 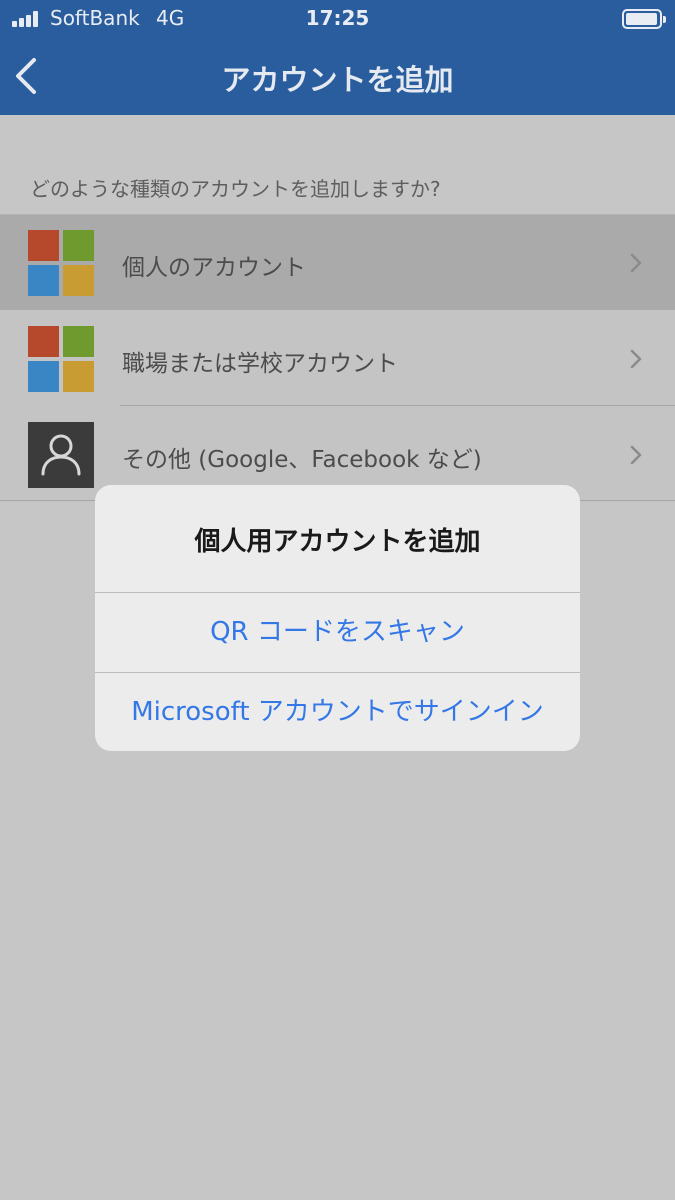 I want to click on status-bar: SoftBank 4G 17:25, so click(x=337, y=19).